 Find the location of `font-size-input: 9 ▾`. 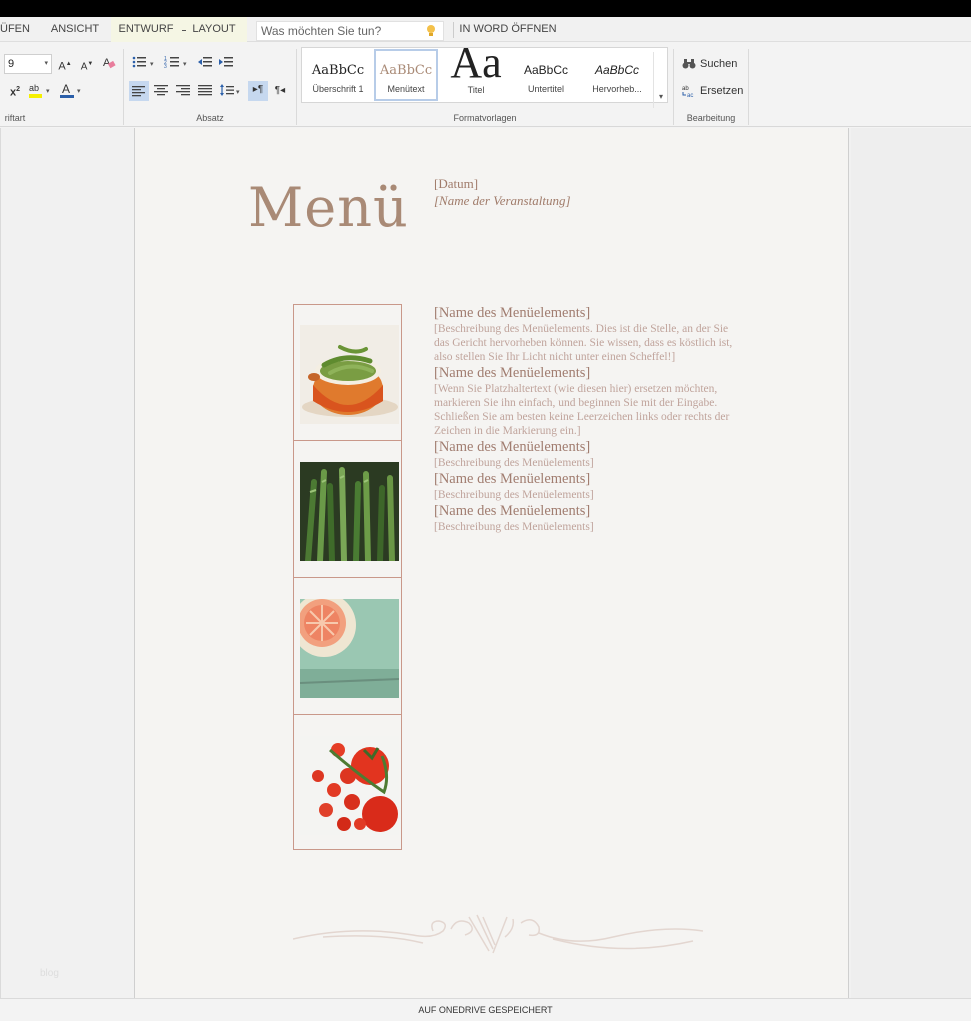

font-size-input: 9 ▾ is located at coordinates (28, 64).